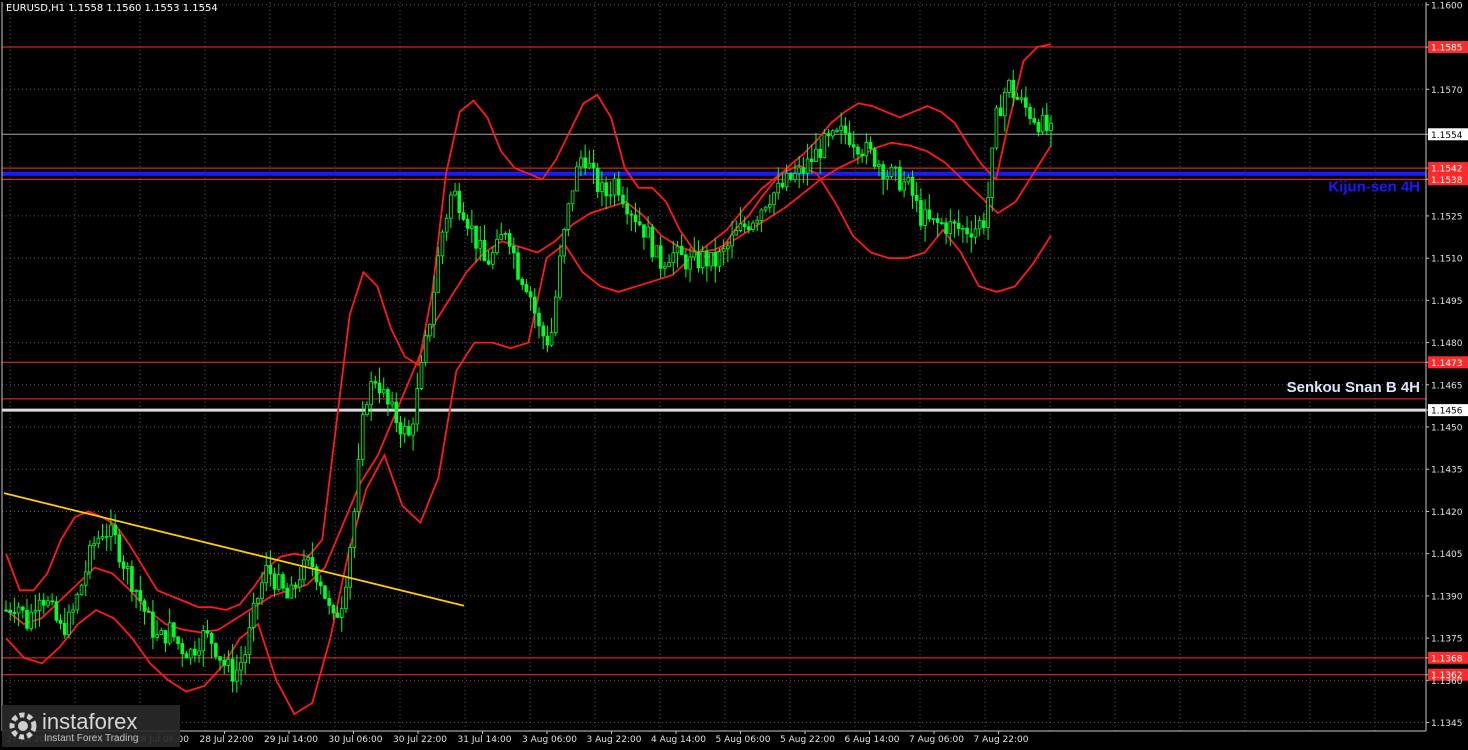 The image size is (1468, 750). Describe the element at coordinates (1001, 740) in the screenshot. I see `x-tick-label: 7 Aug 22:00` at that location.